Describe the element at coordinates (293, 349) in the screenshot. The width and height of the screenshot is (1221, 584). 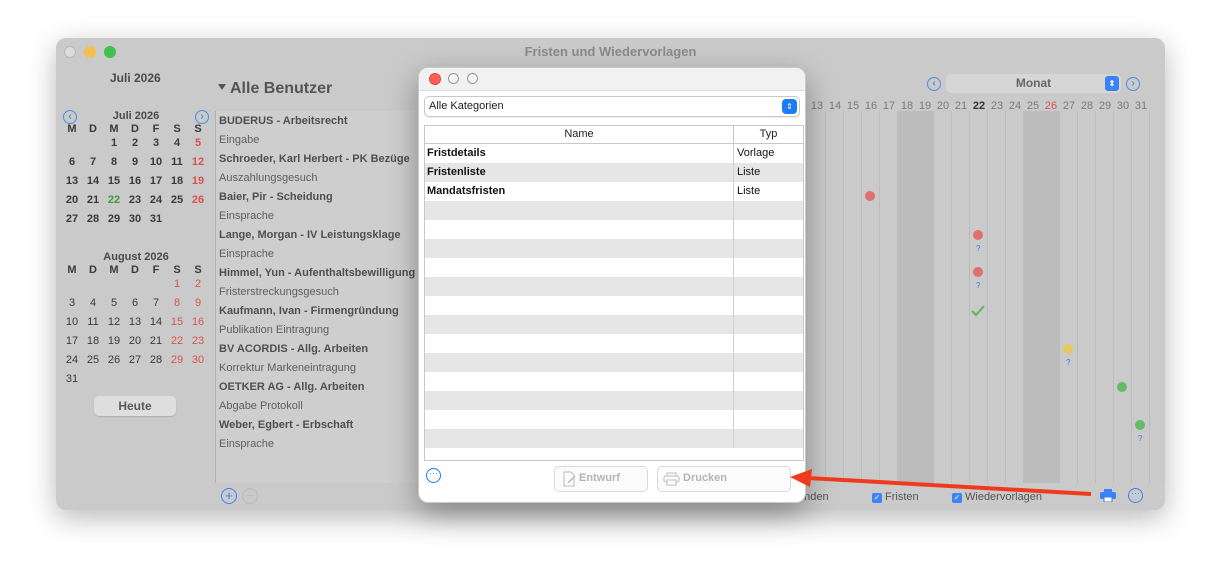
I see `case-title: BV ACORDIS - Allg. Arbeiten` at that location.